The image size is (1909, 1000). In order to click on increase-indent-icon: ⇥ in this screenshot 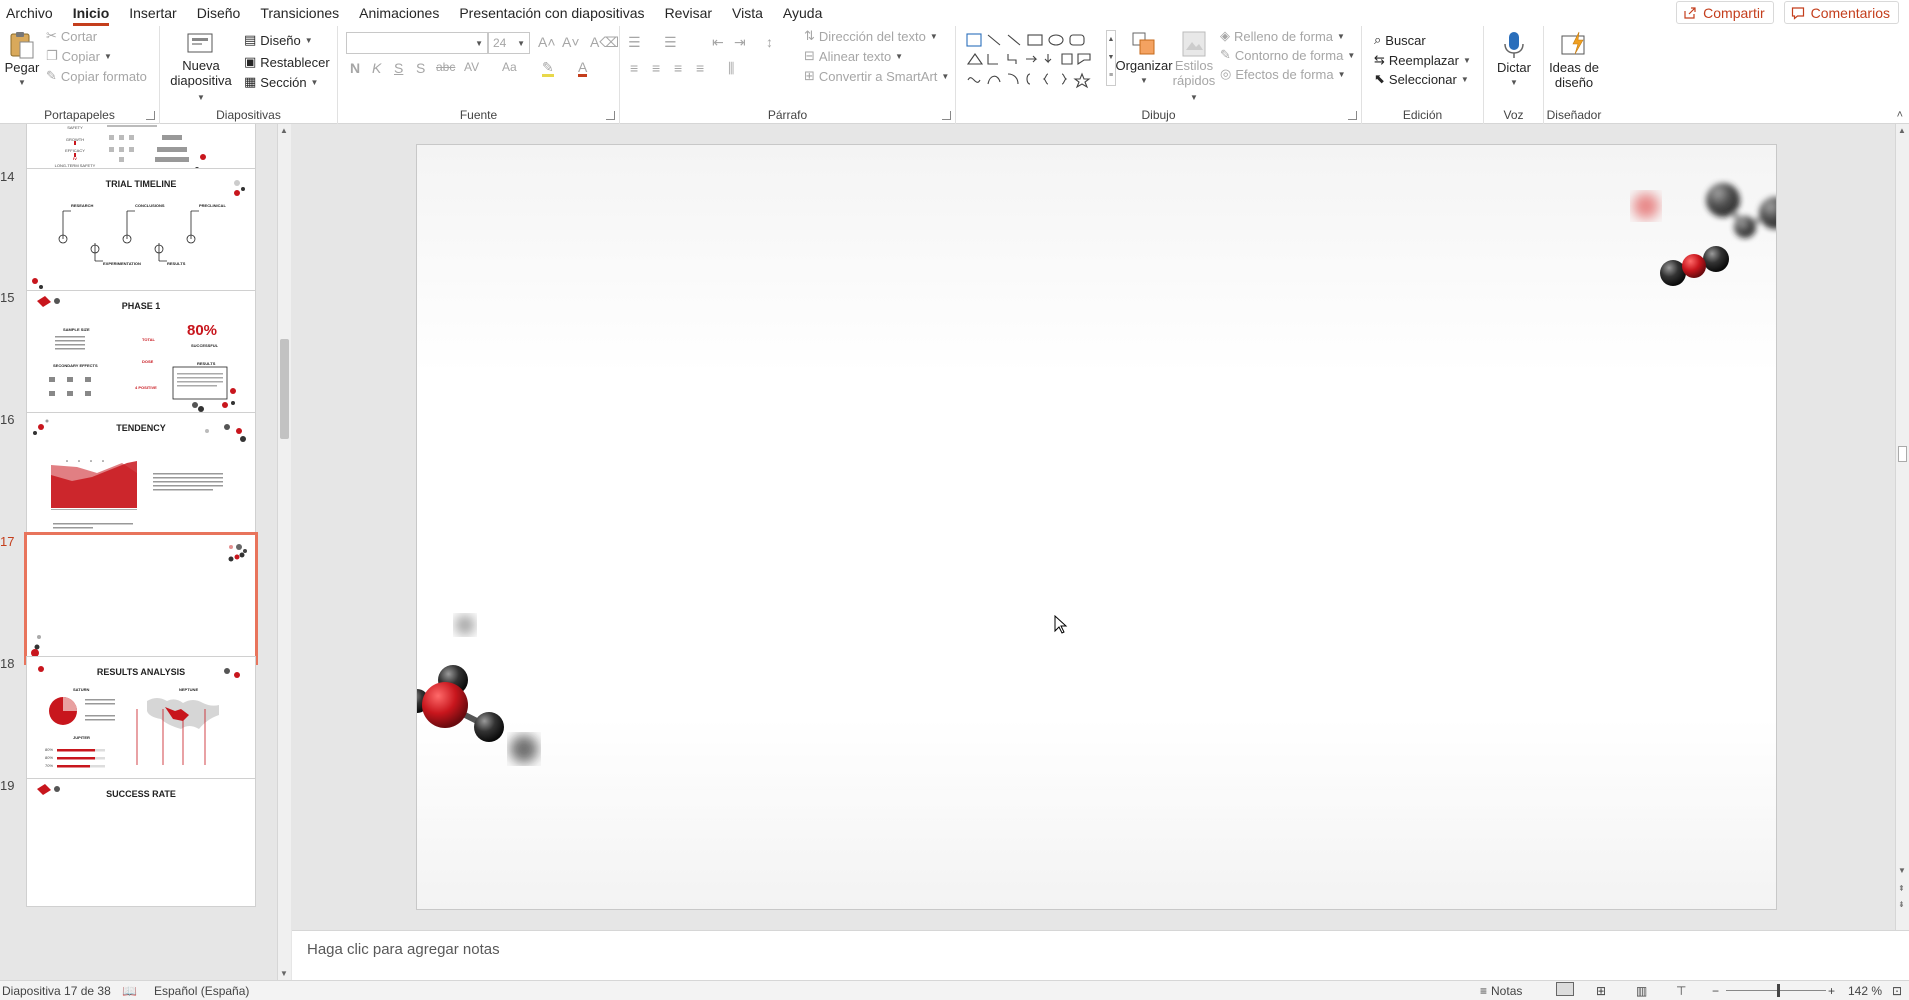, I will do `click(740, 42)`.